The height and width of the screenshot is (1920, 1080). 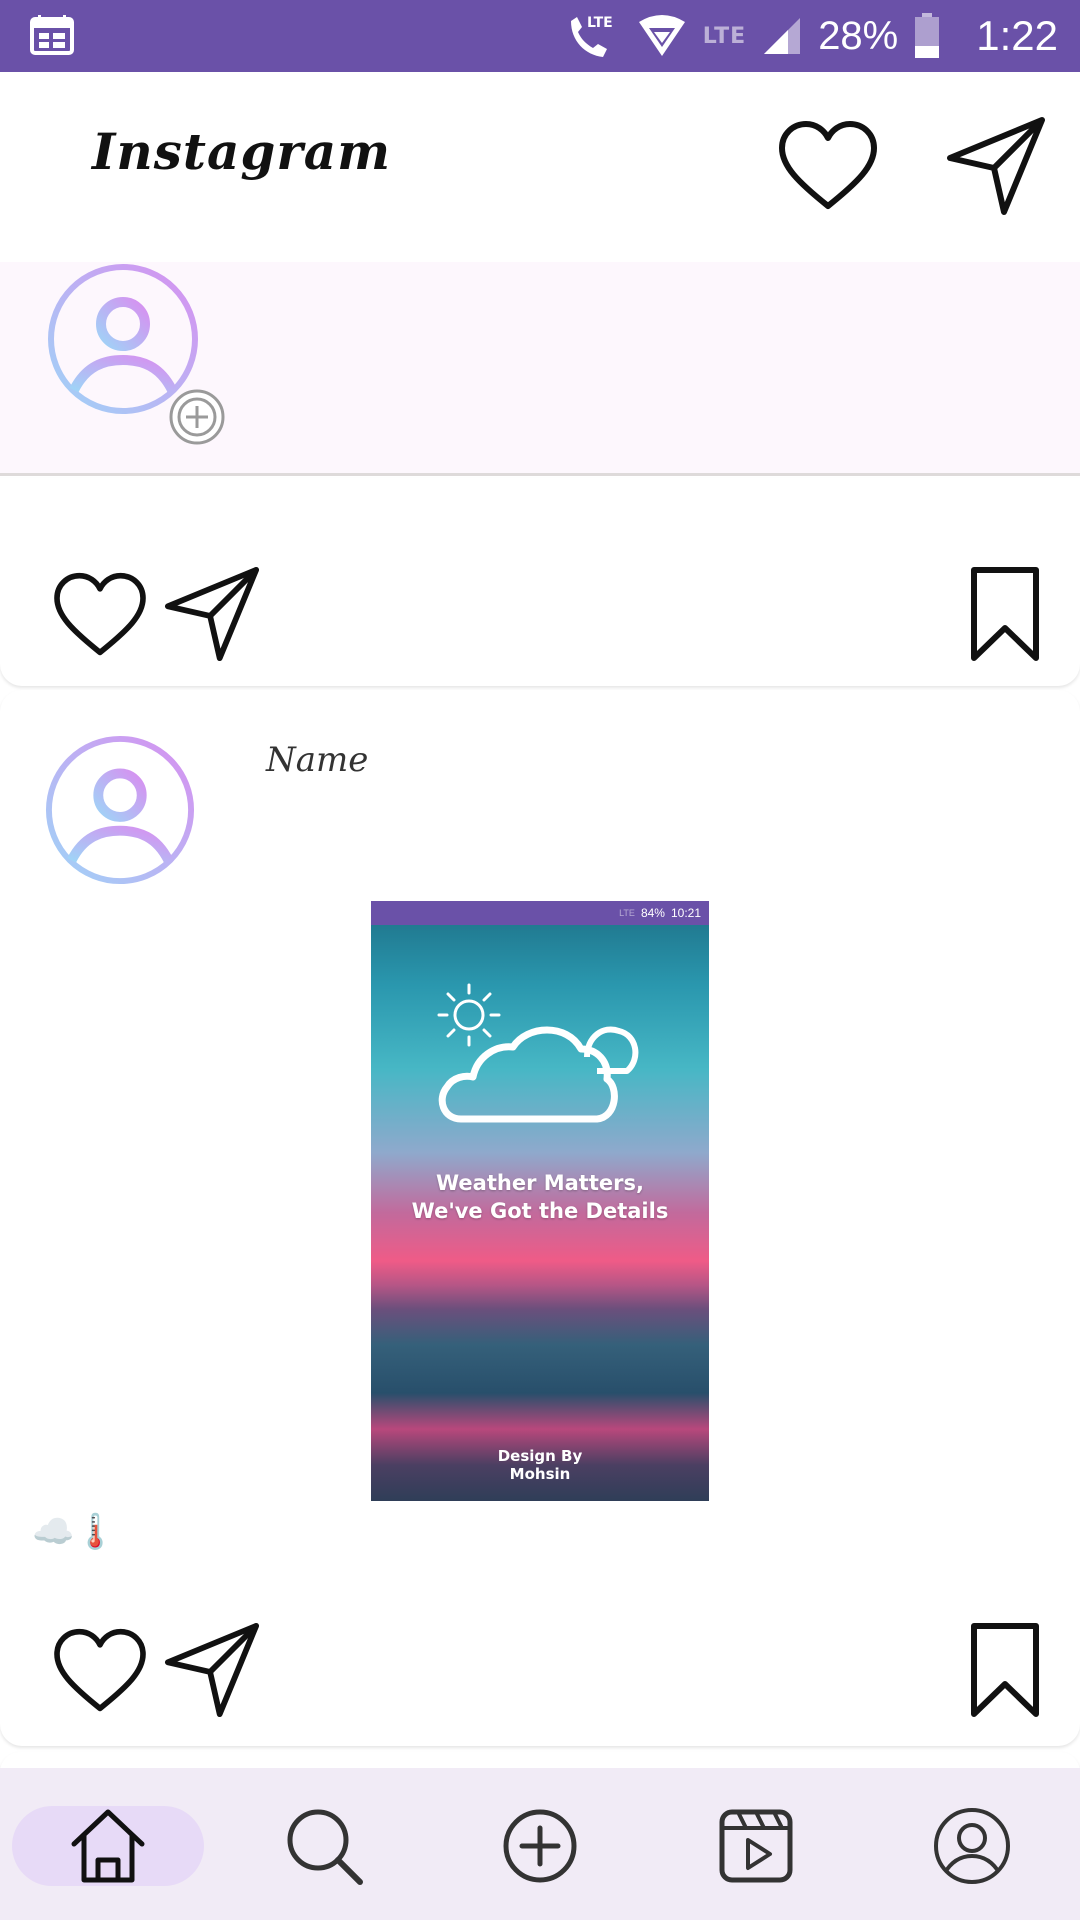 I want to click on image-clock: 10:21, so click(x=685, y=913).